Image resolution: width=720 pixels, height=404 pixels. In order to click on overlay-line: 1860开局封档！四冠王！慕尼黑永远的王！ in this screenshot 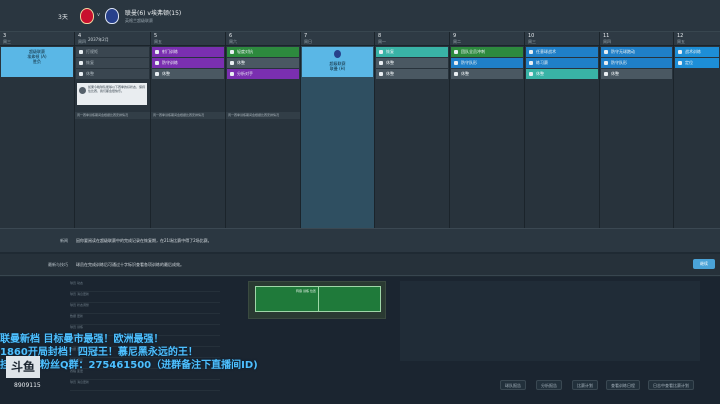, I will do `click(99, 352)`.